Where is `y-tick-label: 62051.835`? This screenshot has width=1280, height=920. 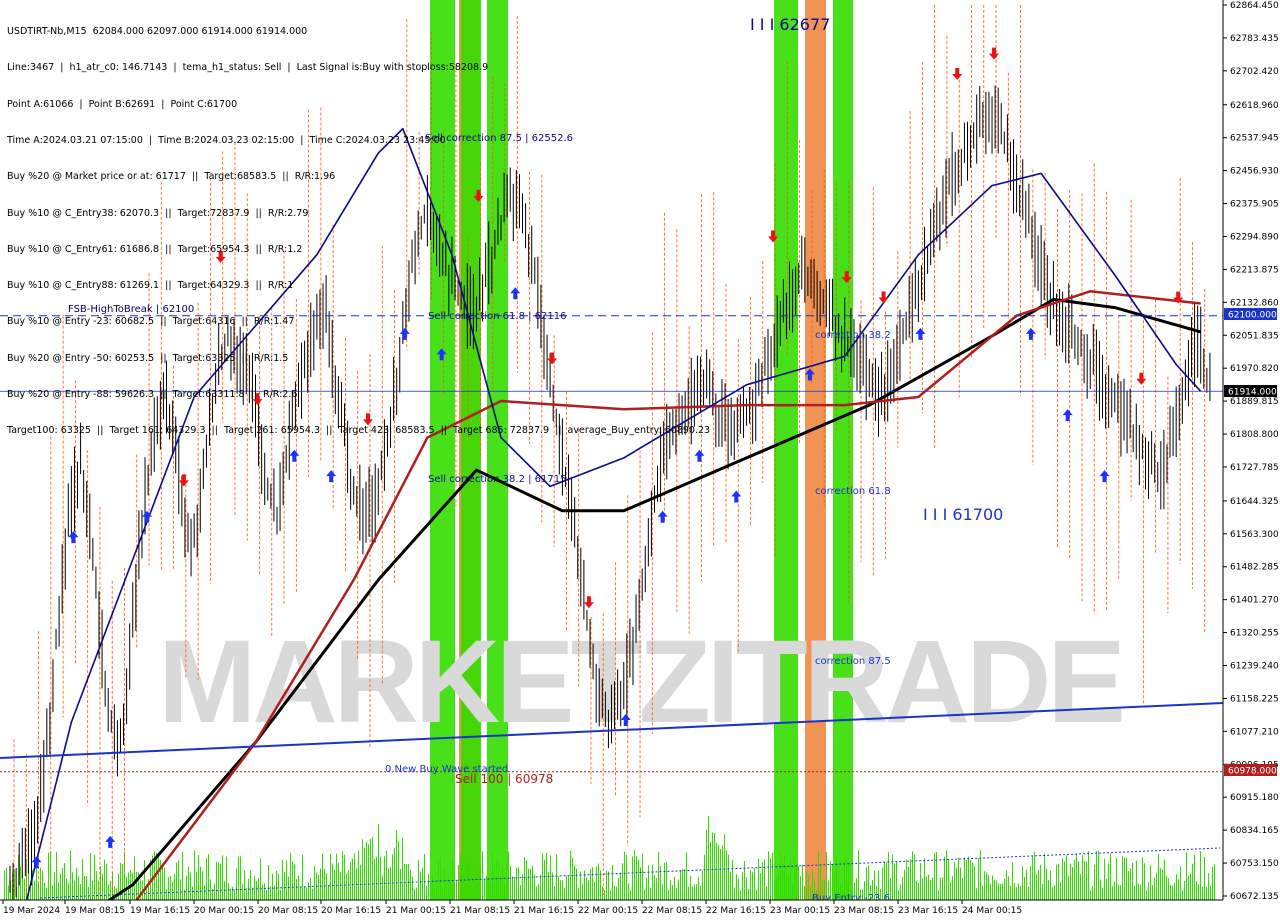 y-tick-label: 62051.835 is located at coordinates (1254, 336).